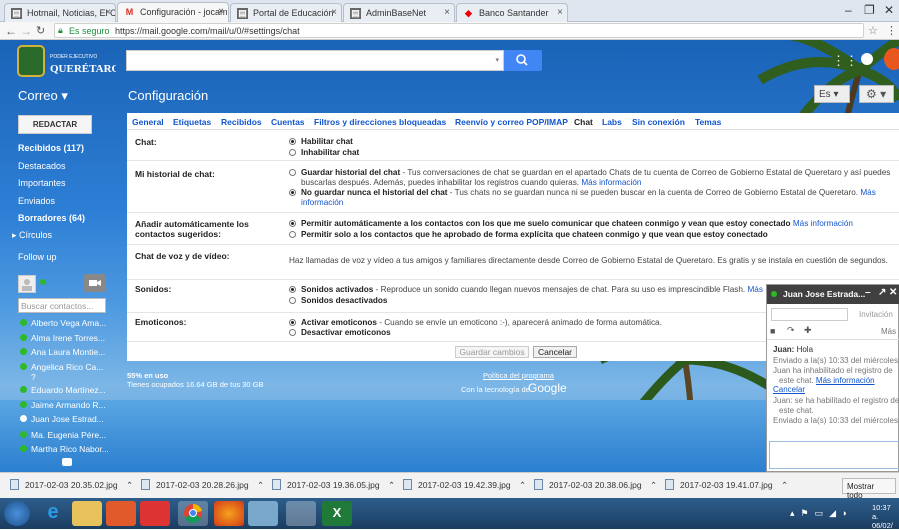 The image size is (899, 530). I want to click on media-player-icon, so click(121, 513).